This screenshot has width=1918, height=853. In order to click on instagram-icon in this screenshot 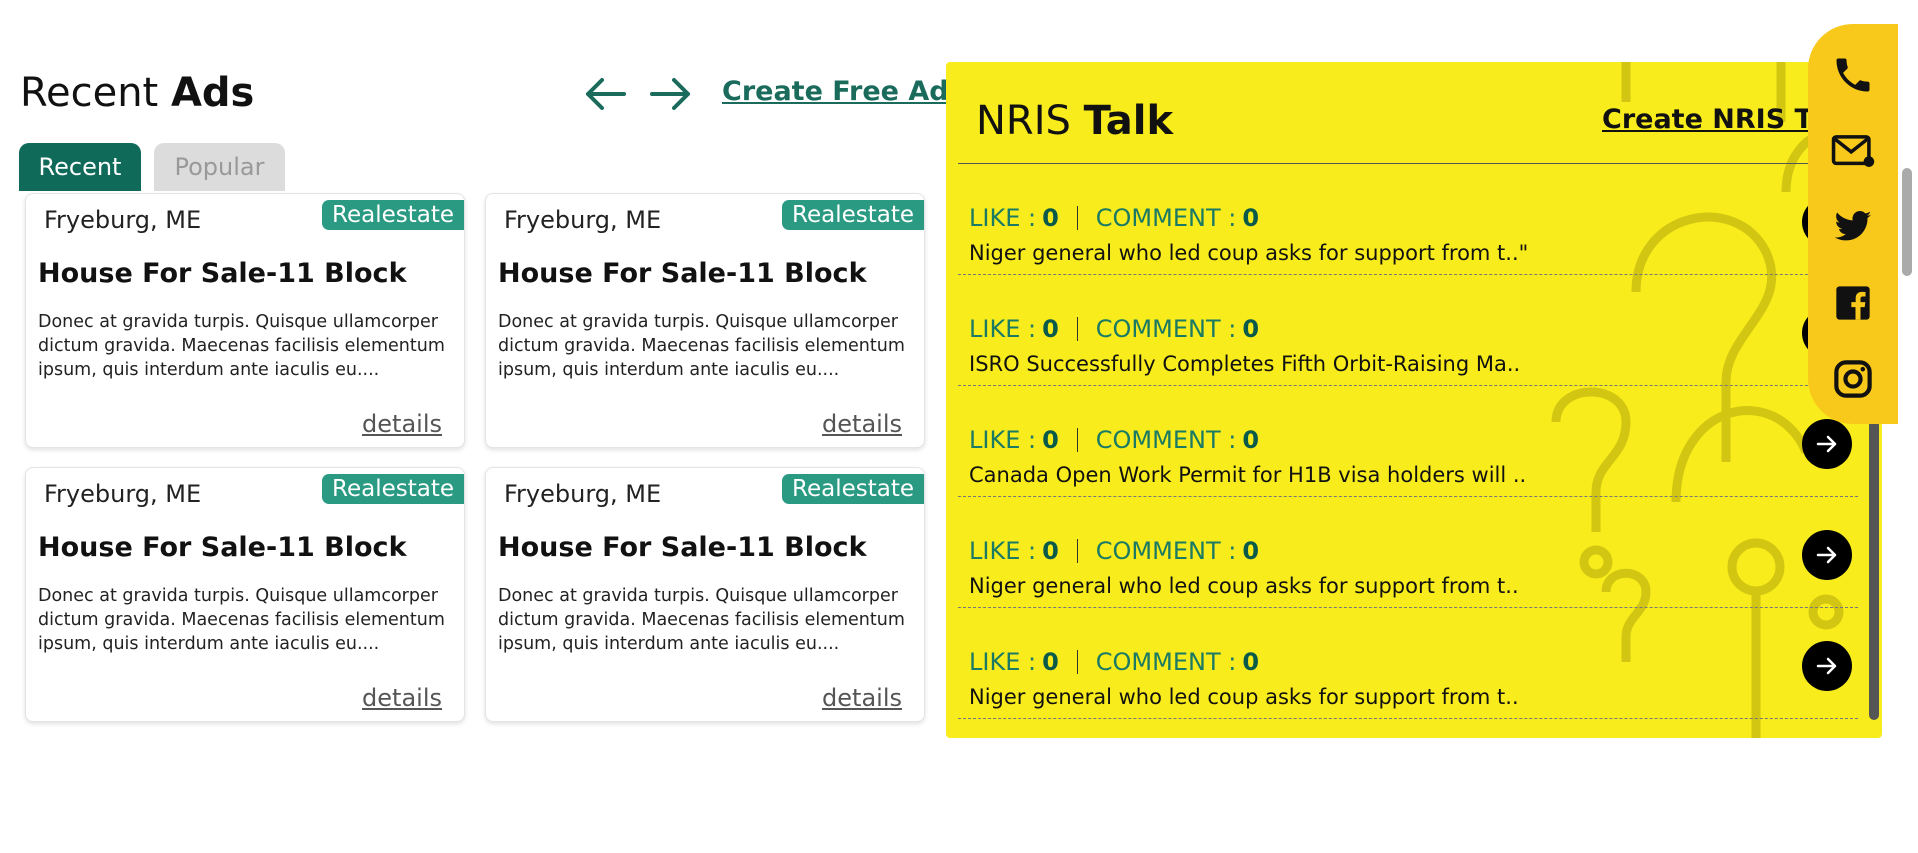, I will do `click(1853, 379)`.